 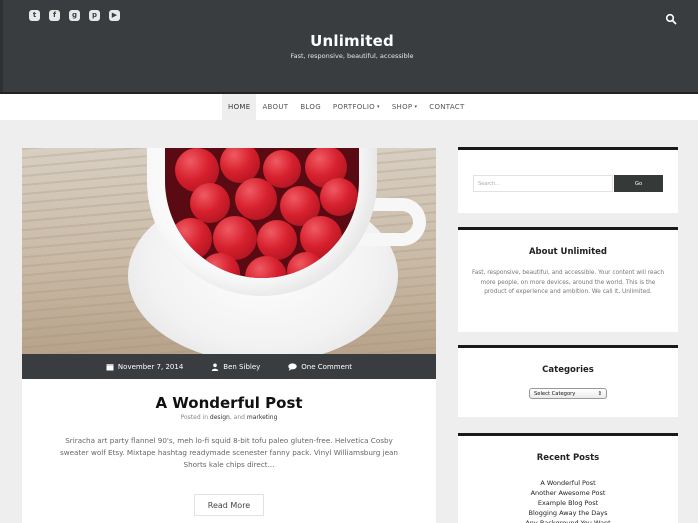 What do you see at coordinates (150, 366) in the screenshot?
I see `post-date-text: November 7, 2014` at bounding box center [150, 366].